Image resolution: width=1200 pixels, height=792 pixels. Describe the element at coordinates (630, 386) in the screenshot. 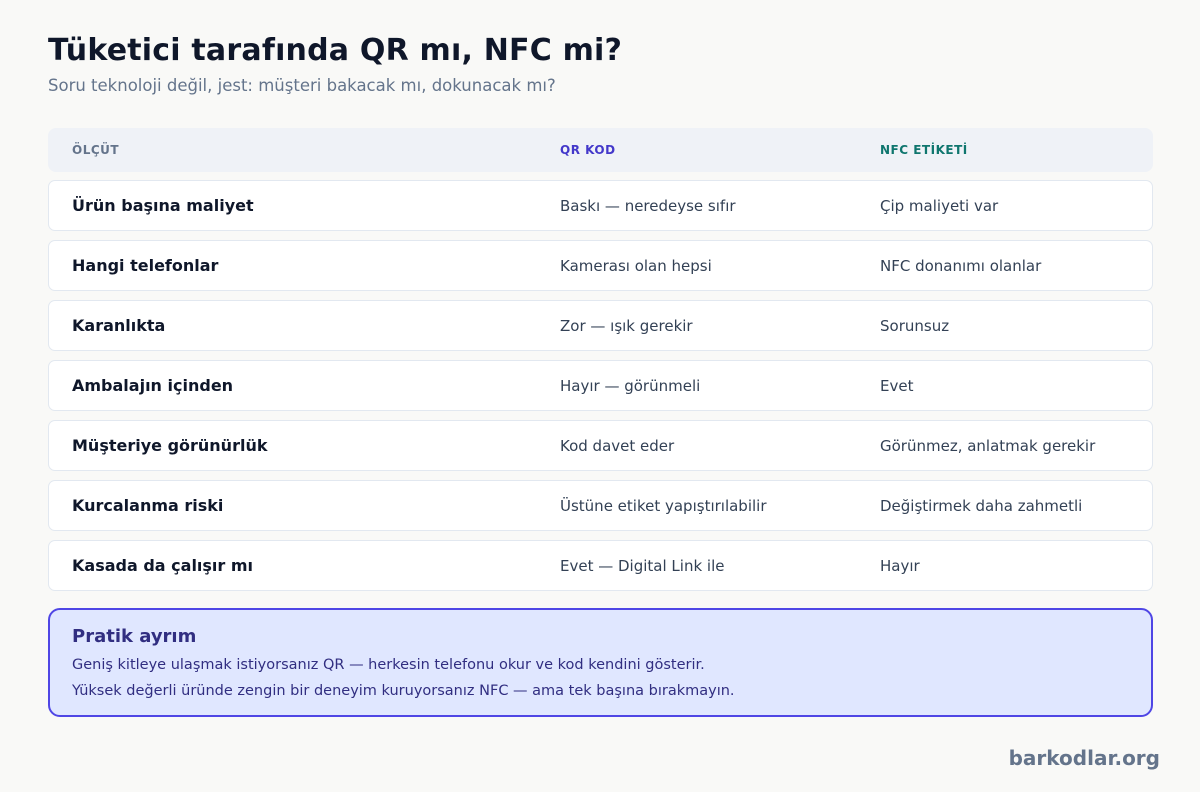

I see `row-qr-value: Hayır — görünmeli` at that location.